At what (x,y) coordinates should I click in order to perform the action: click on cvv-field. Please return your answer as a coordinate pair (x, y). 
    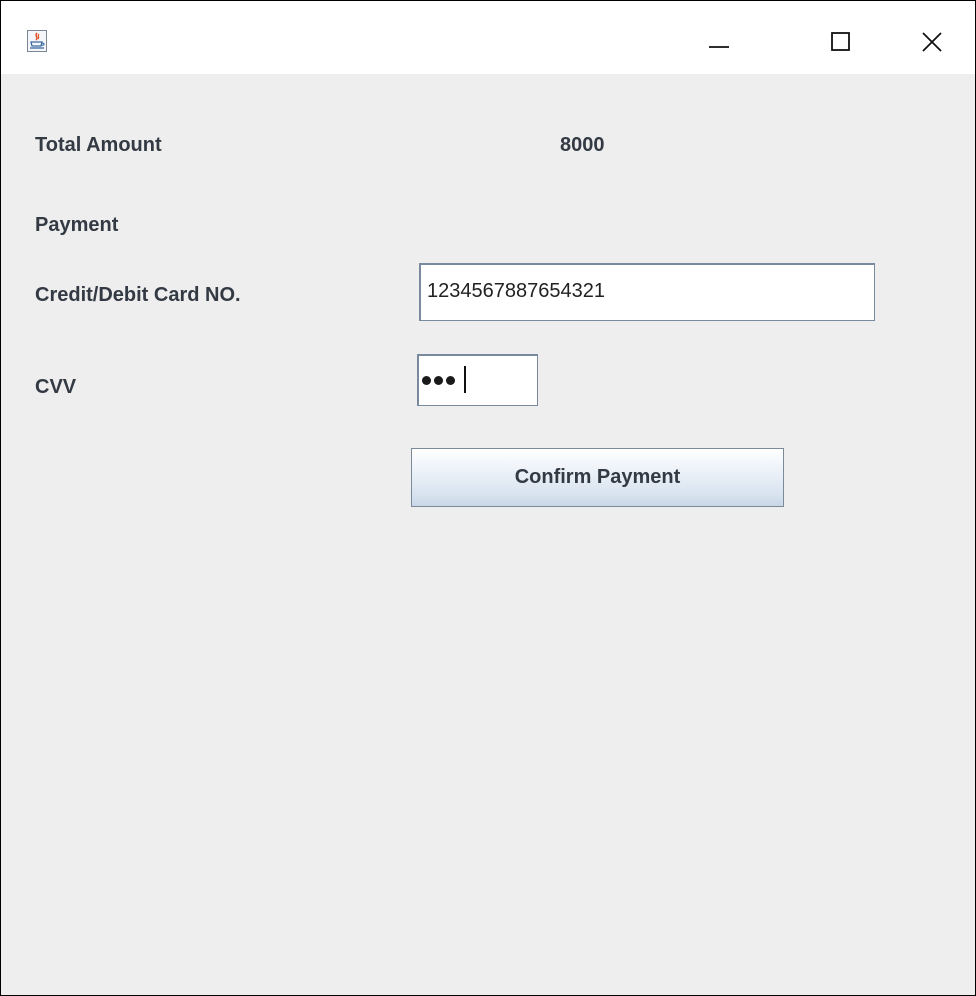
    Looking at the image, I should click on (477, 380).